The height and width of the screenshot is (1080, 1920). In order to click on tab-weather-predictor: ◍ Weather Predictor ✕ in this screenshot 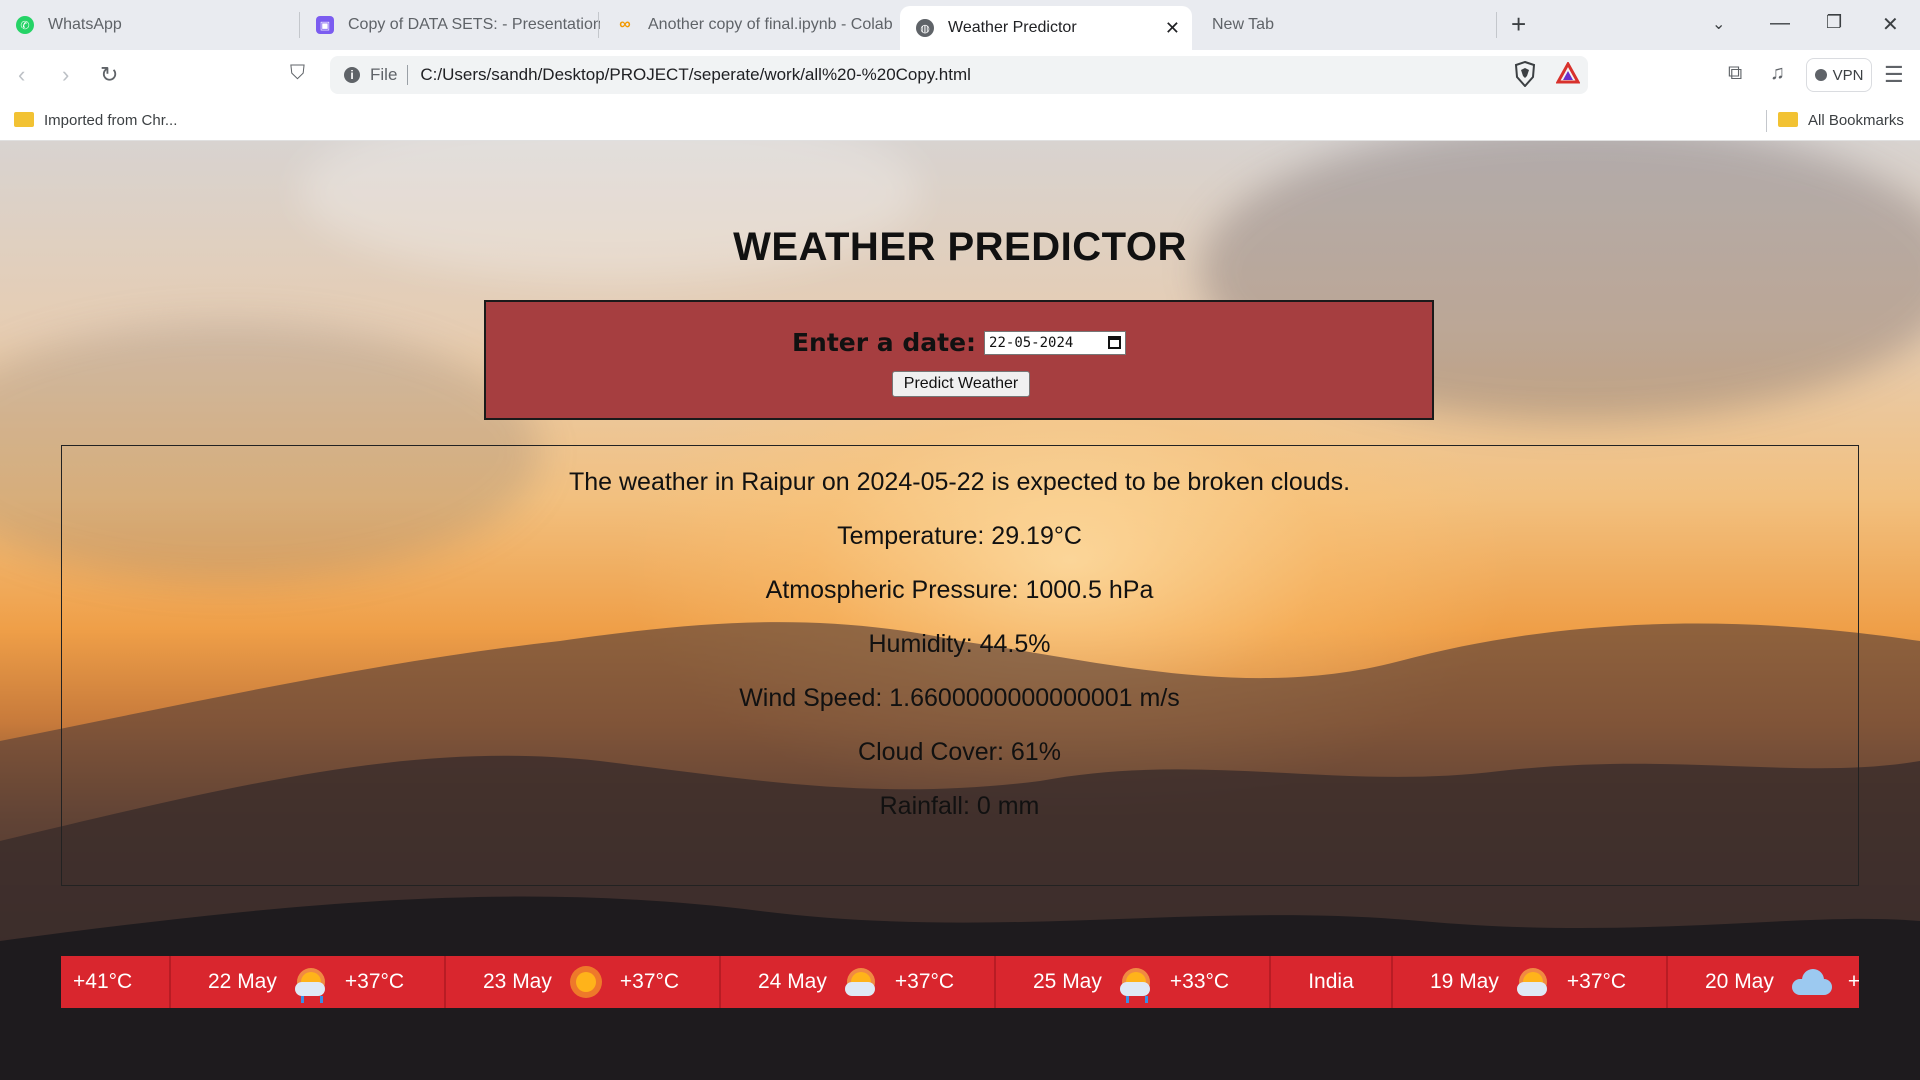, I will do `click(1046, 28)`.